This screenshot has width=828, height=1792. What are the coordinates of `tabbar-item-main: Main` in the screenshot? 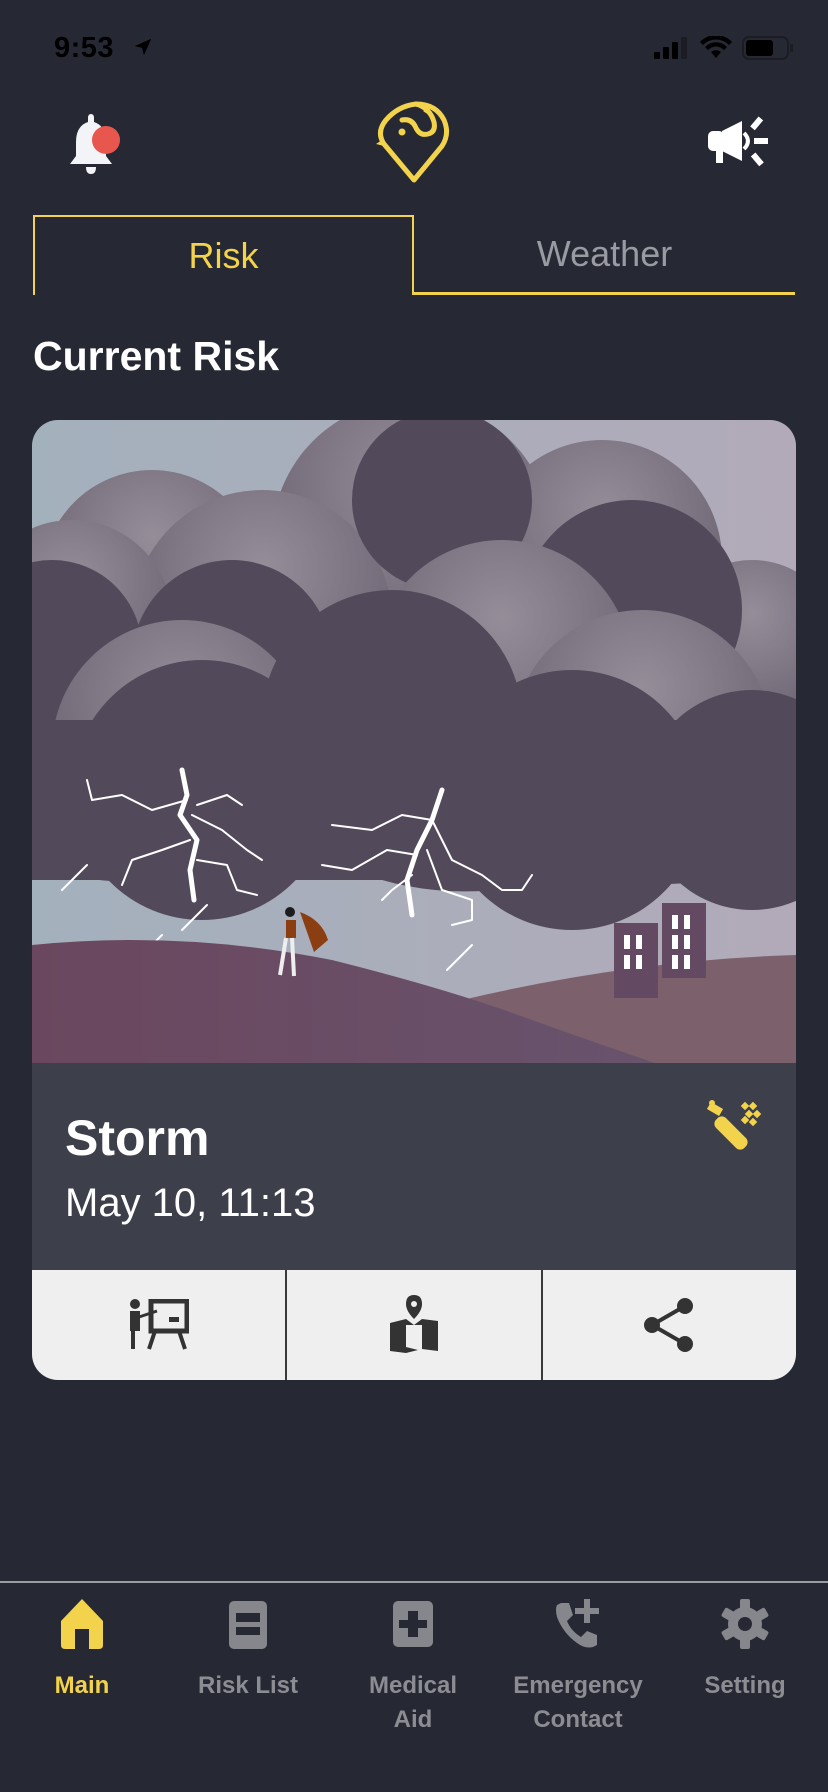 It's located at (82, 1650).